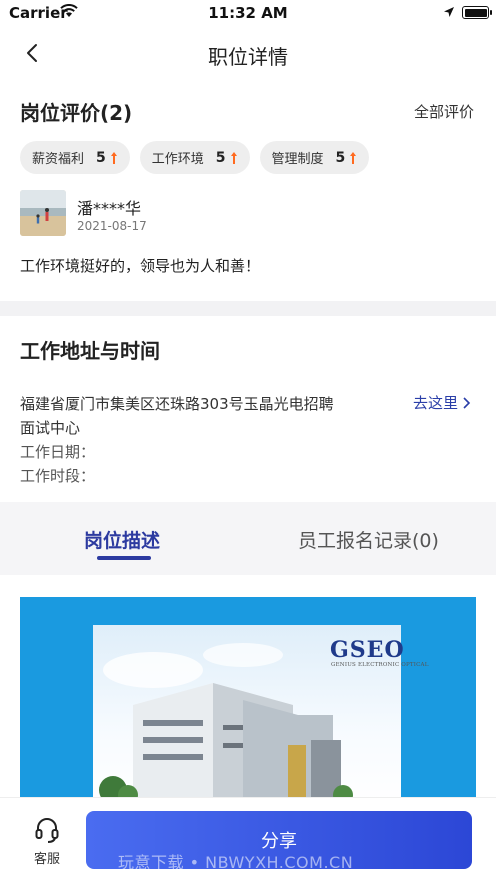  I want to click on customer-service-label: 客服, so click(46, 859).